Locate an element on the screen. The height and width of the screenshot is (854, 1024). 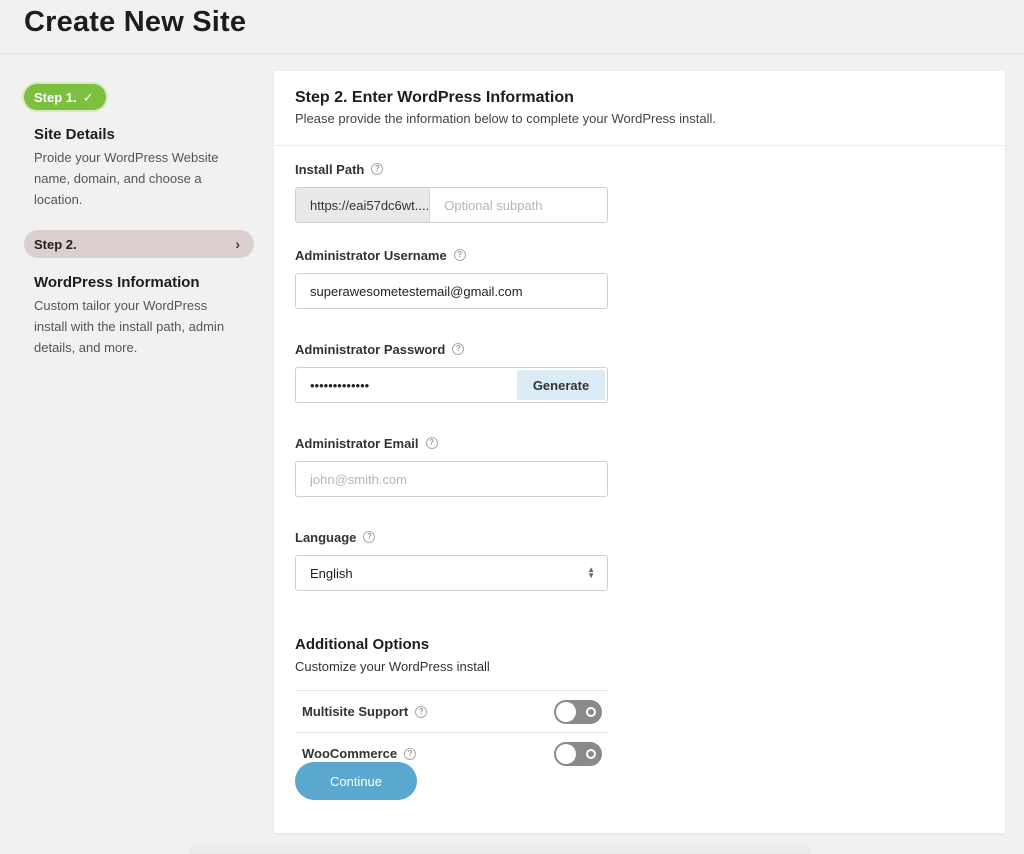
admin-email-box is located at coordinates (451, 479).